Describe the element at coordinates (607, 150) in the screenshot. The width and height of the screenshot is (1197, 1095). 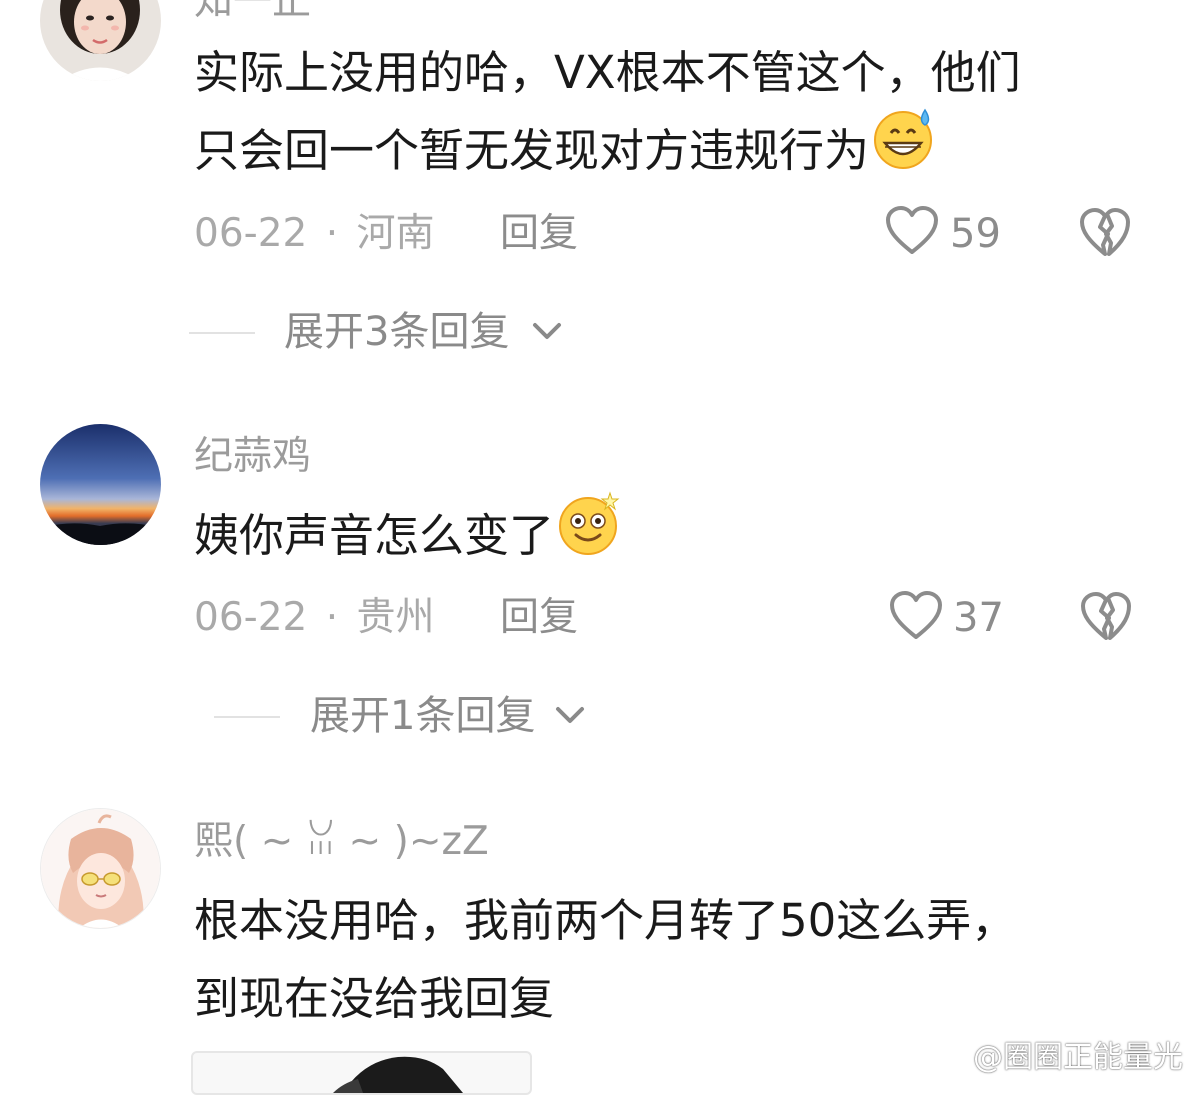
I see `comment-line: 只会回一个暂无发现对方违规行为` at that location.